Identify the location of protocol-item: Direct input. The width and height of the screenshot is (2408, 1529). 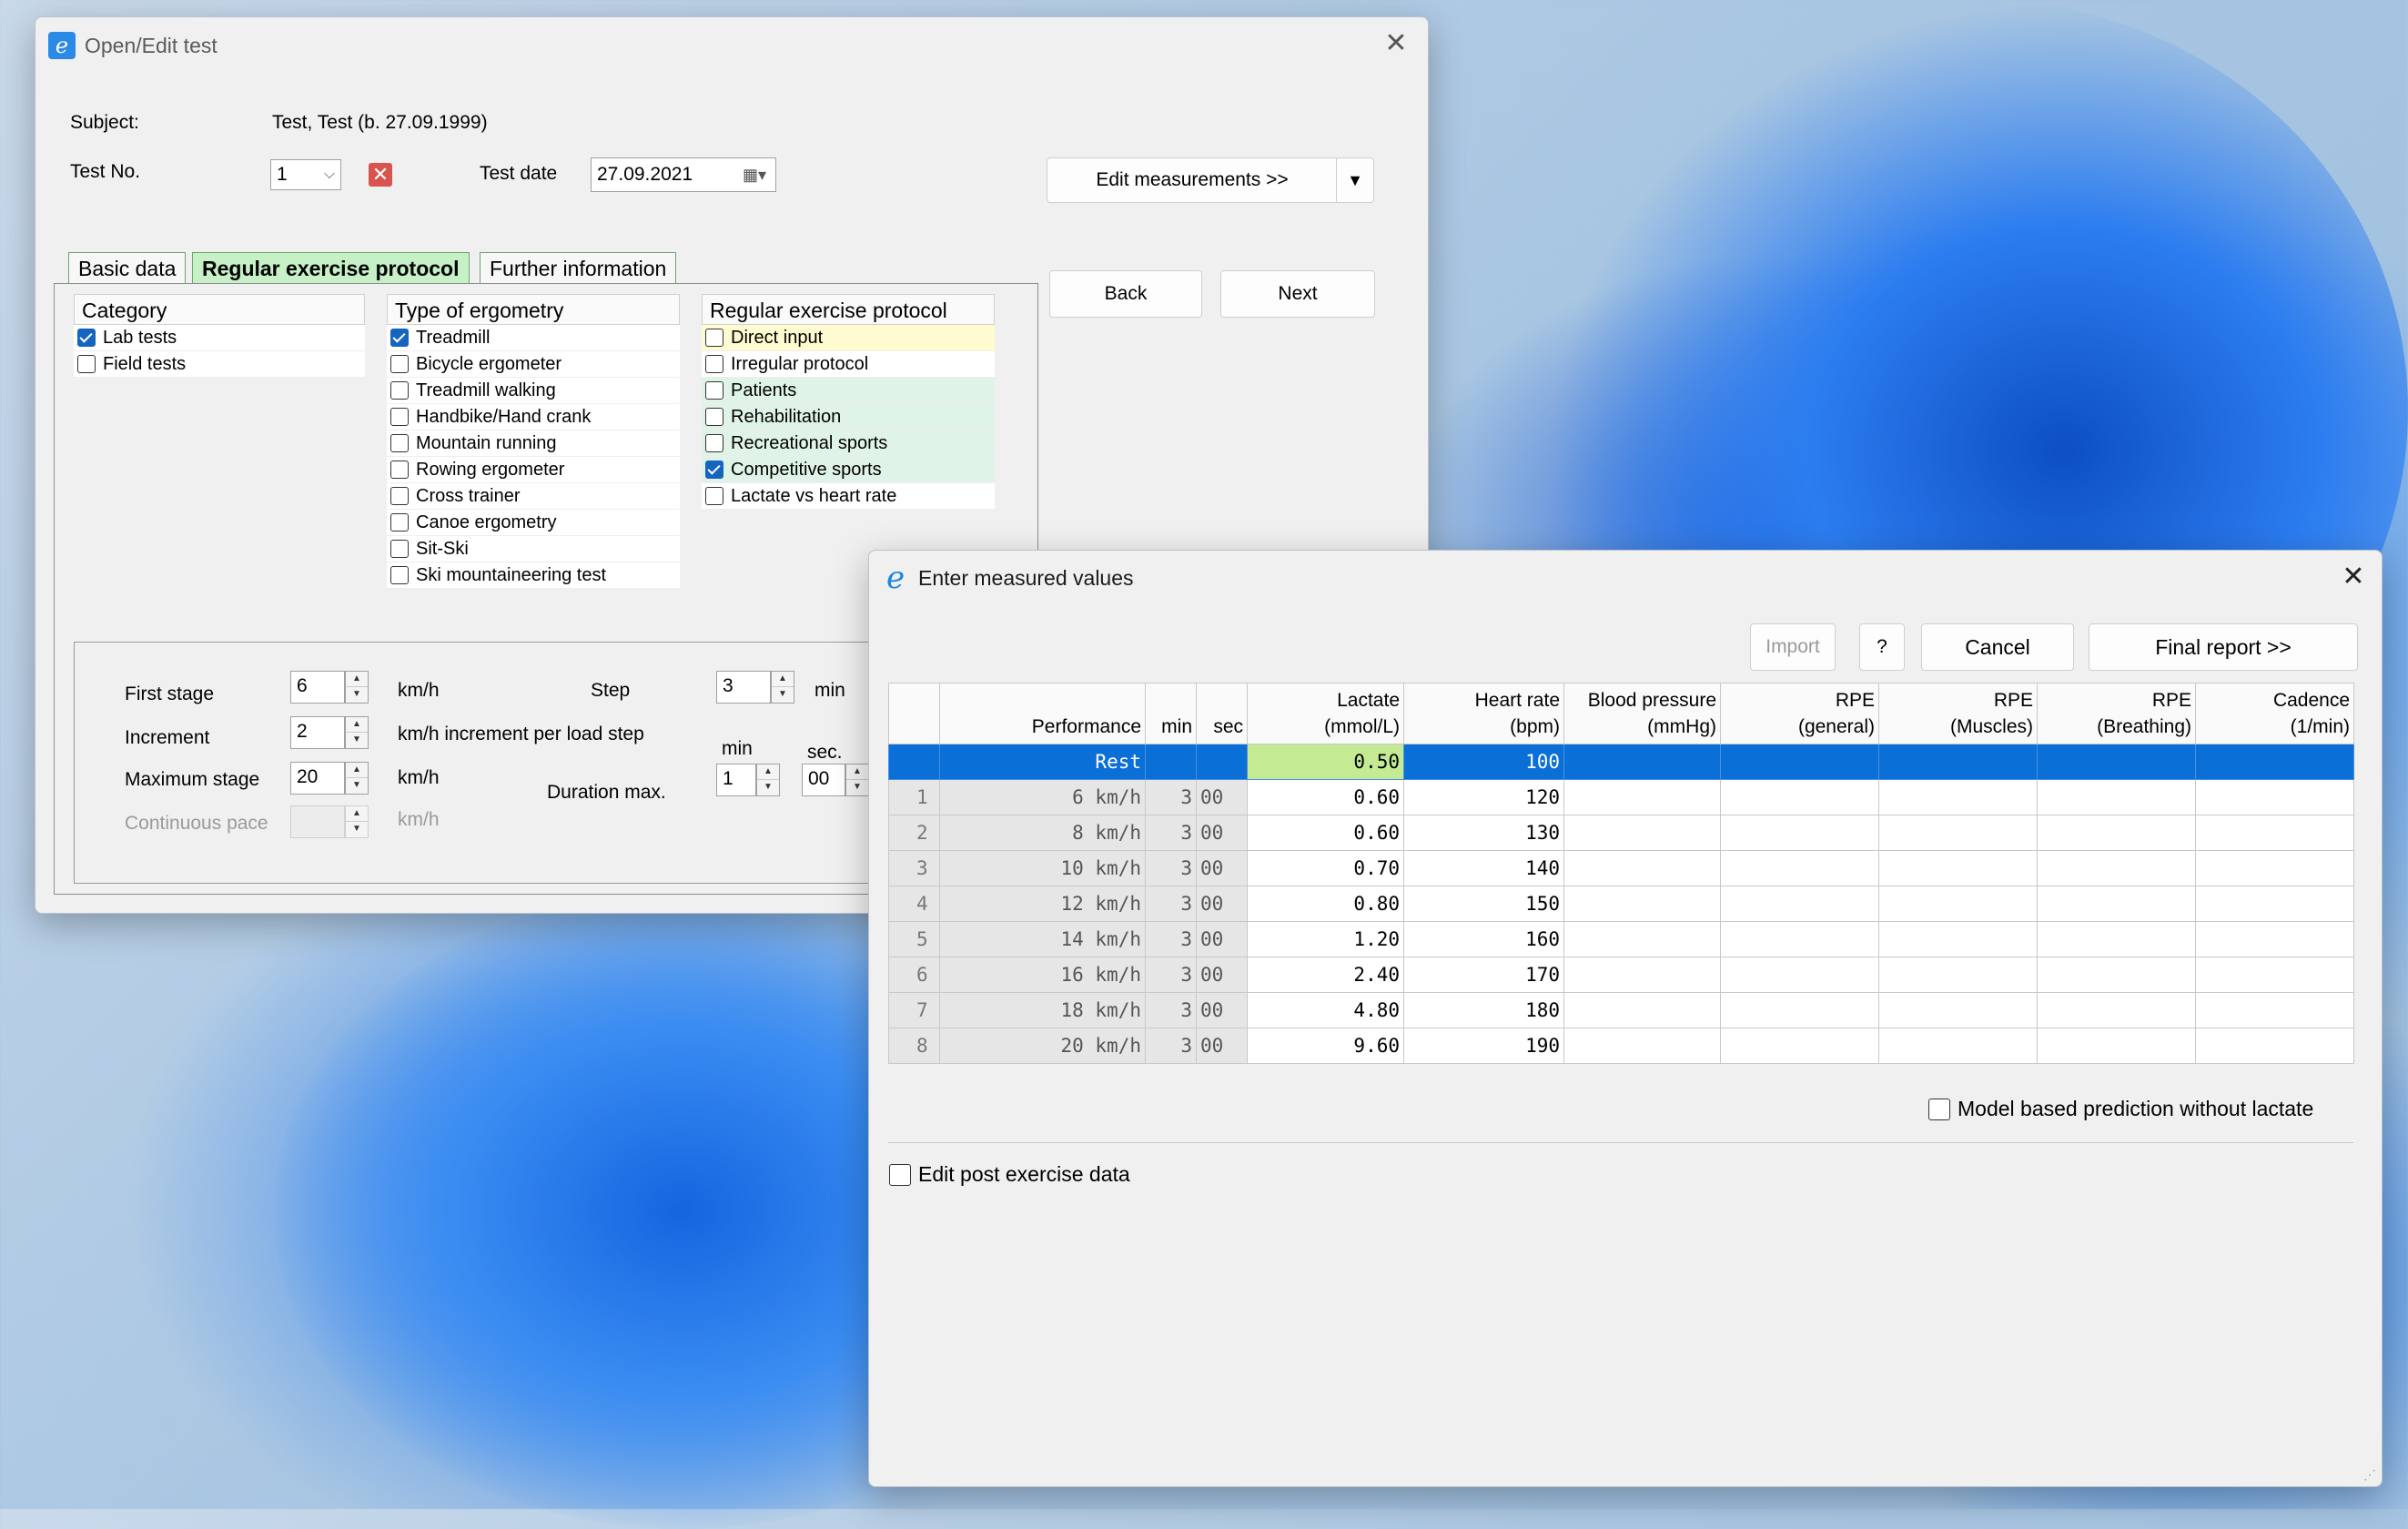
(848, 338).